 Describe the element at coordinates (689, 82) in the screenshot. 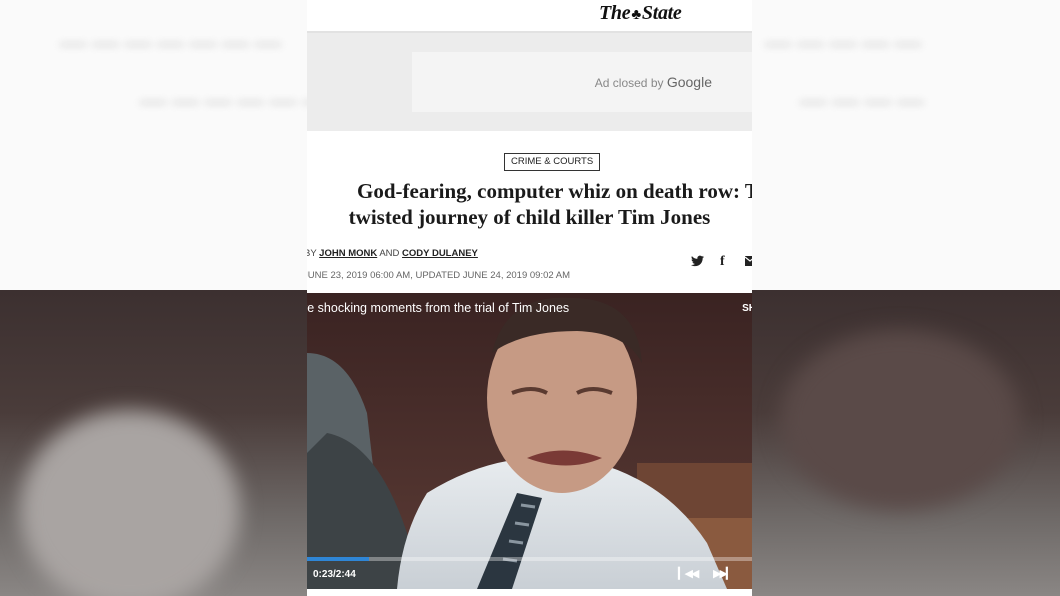

I see `google-brand: Google` at that location.